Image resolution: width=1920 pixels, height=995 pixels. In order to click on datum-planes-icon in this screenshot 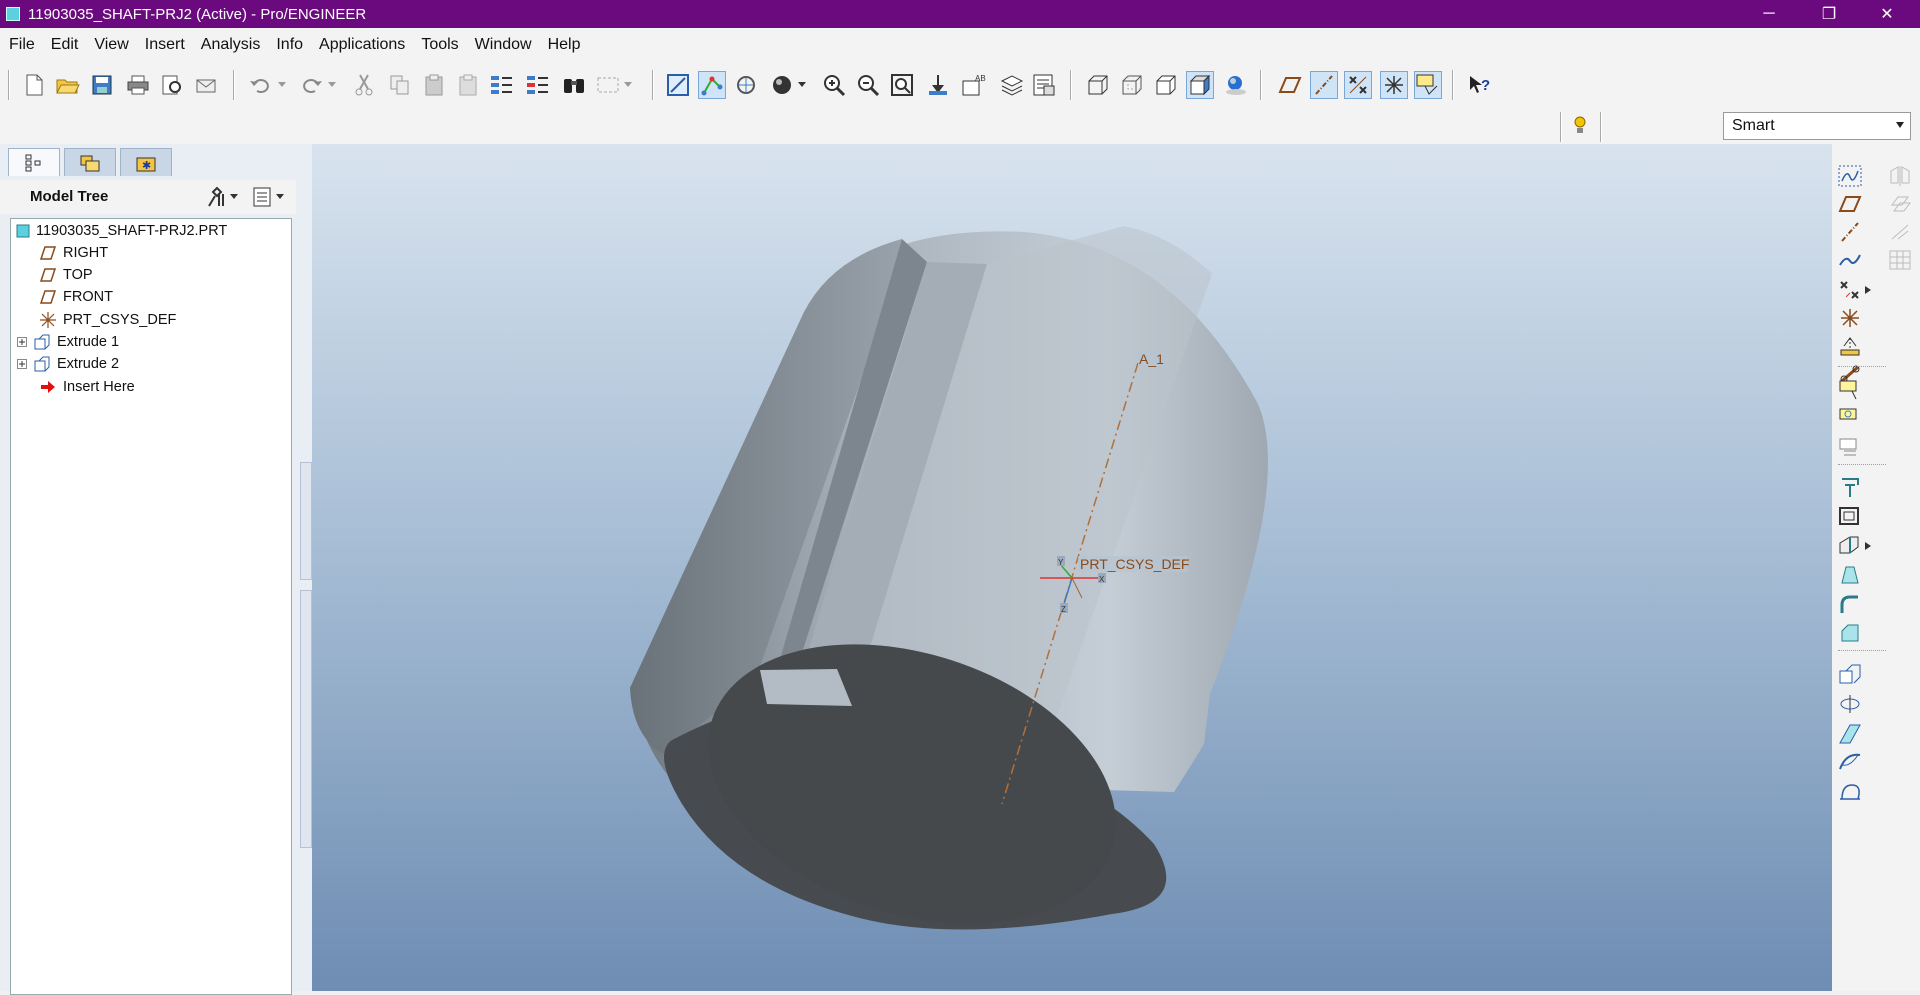, I will do `click(1290, 85)`.